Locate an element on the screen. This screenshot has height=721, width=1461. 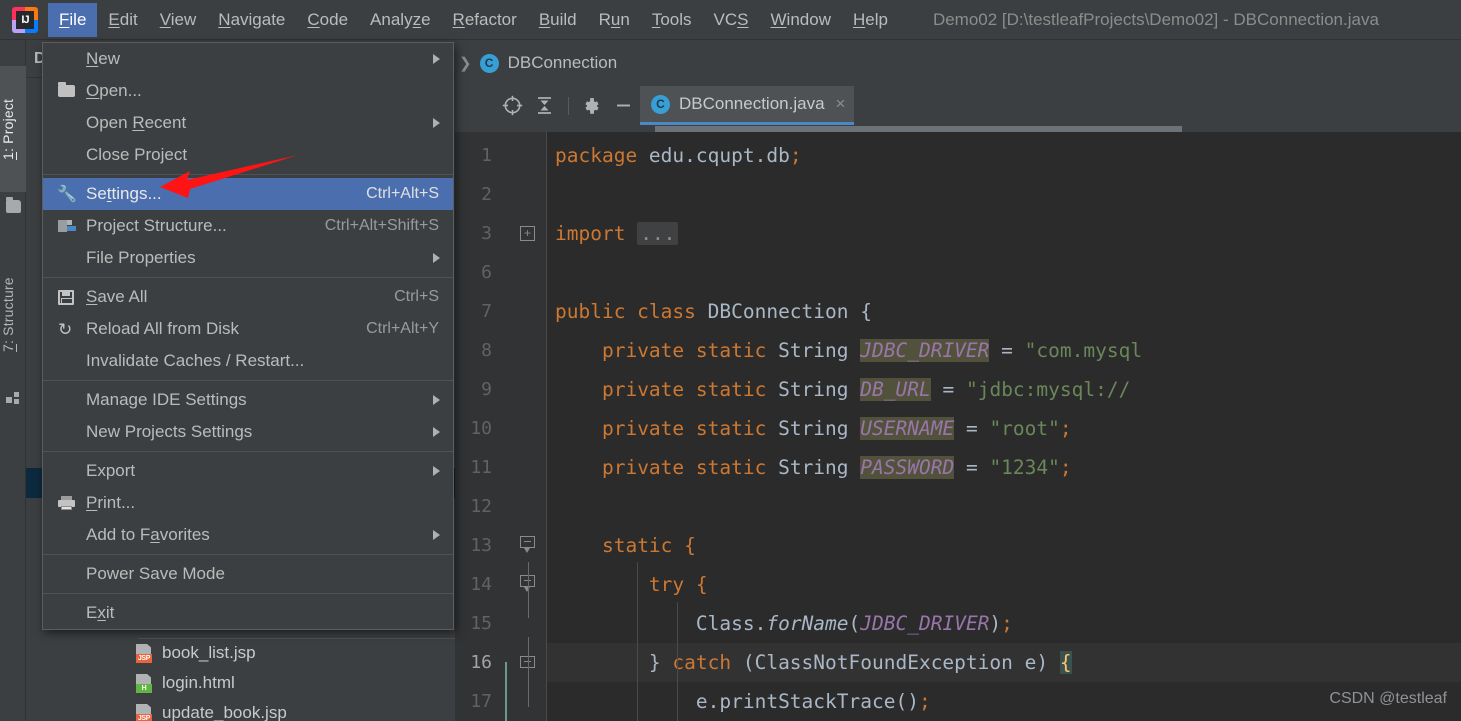
breadcrumb: ❯ C DBConnection is located at coordinates (958, 63).